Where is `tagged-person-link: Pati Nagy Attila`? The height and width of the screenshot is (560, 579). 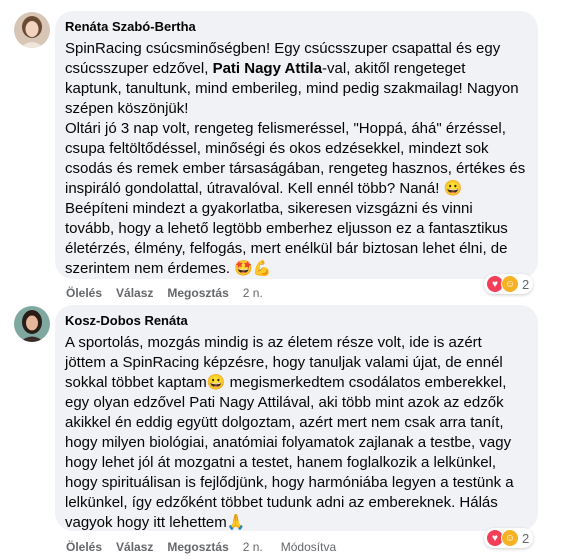 tagged-person-link: Pati Nagy Attila is located at coordinates (267, 68).